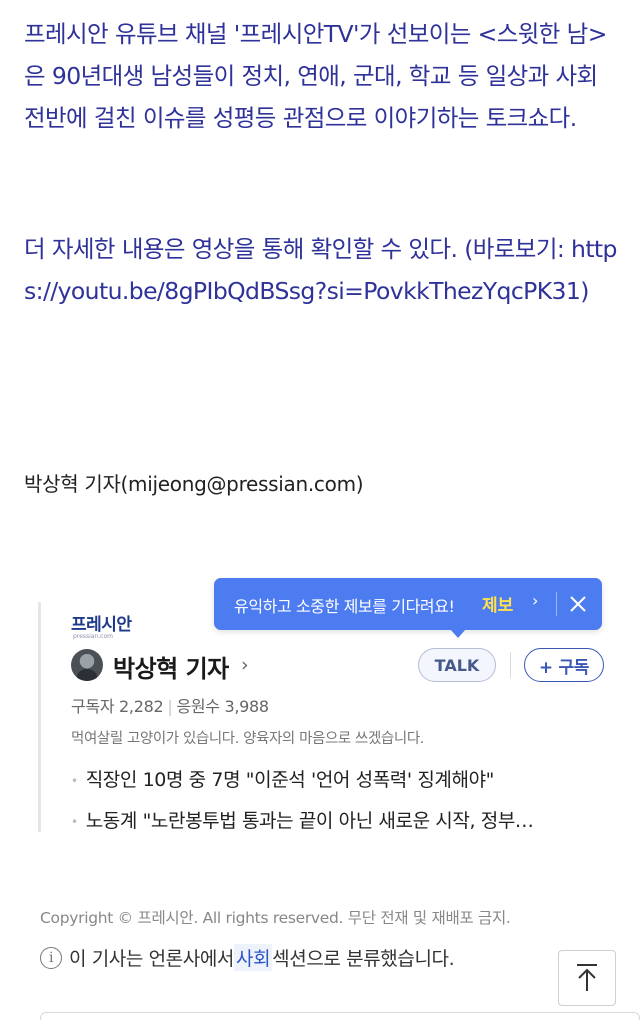 The width and height of the screenshot is (640, 1020). I want to click on reporter-byline: 박상혁 기자(mijeong@pressian.com), so click(194, 484).